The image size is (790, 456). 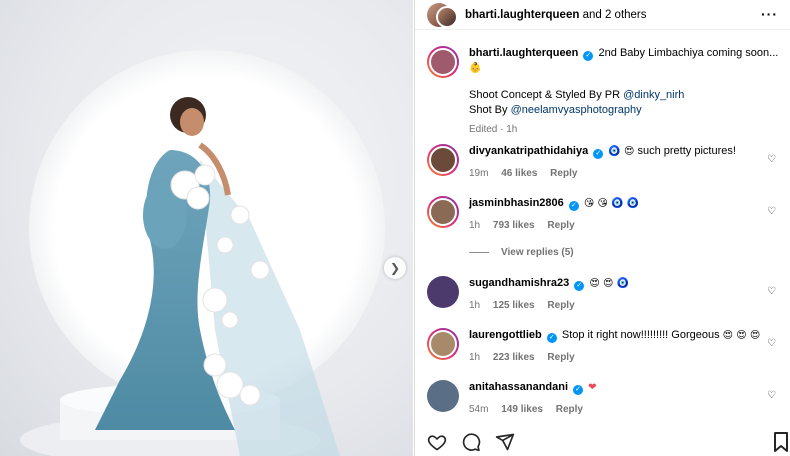 What do you see at coordinates (621, 151) in the screenshot?
I see `comment-emoji: 🧿 😍` at bounding box center [621, 151].